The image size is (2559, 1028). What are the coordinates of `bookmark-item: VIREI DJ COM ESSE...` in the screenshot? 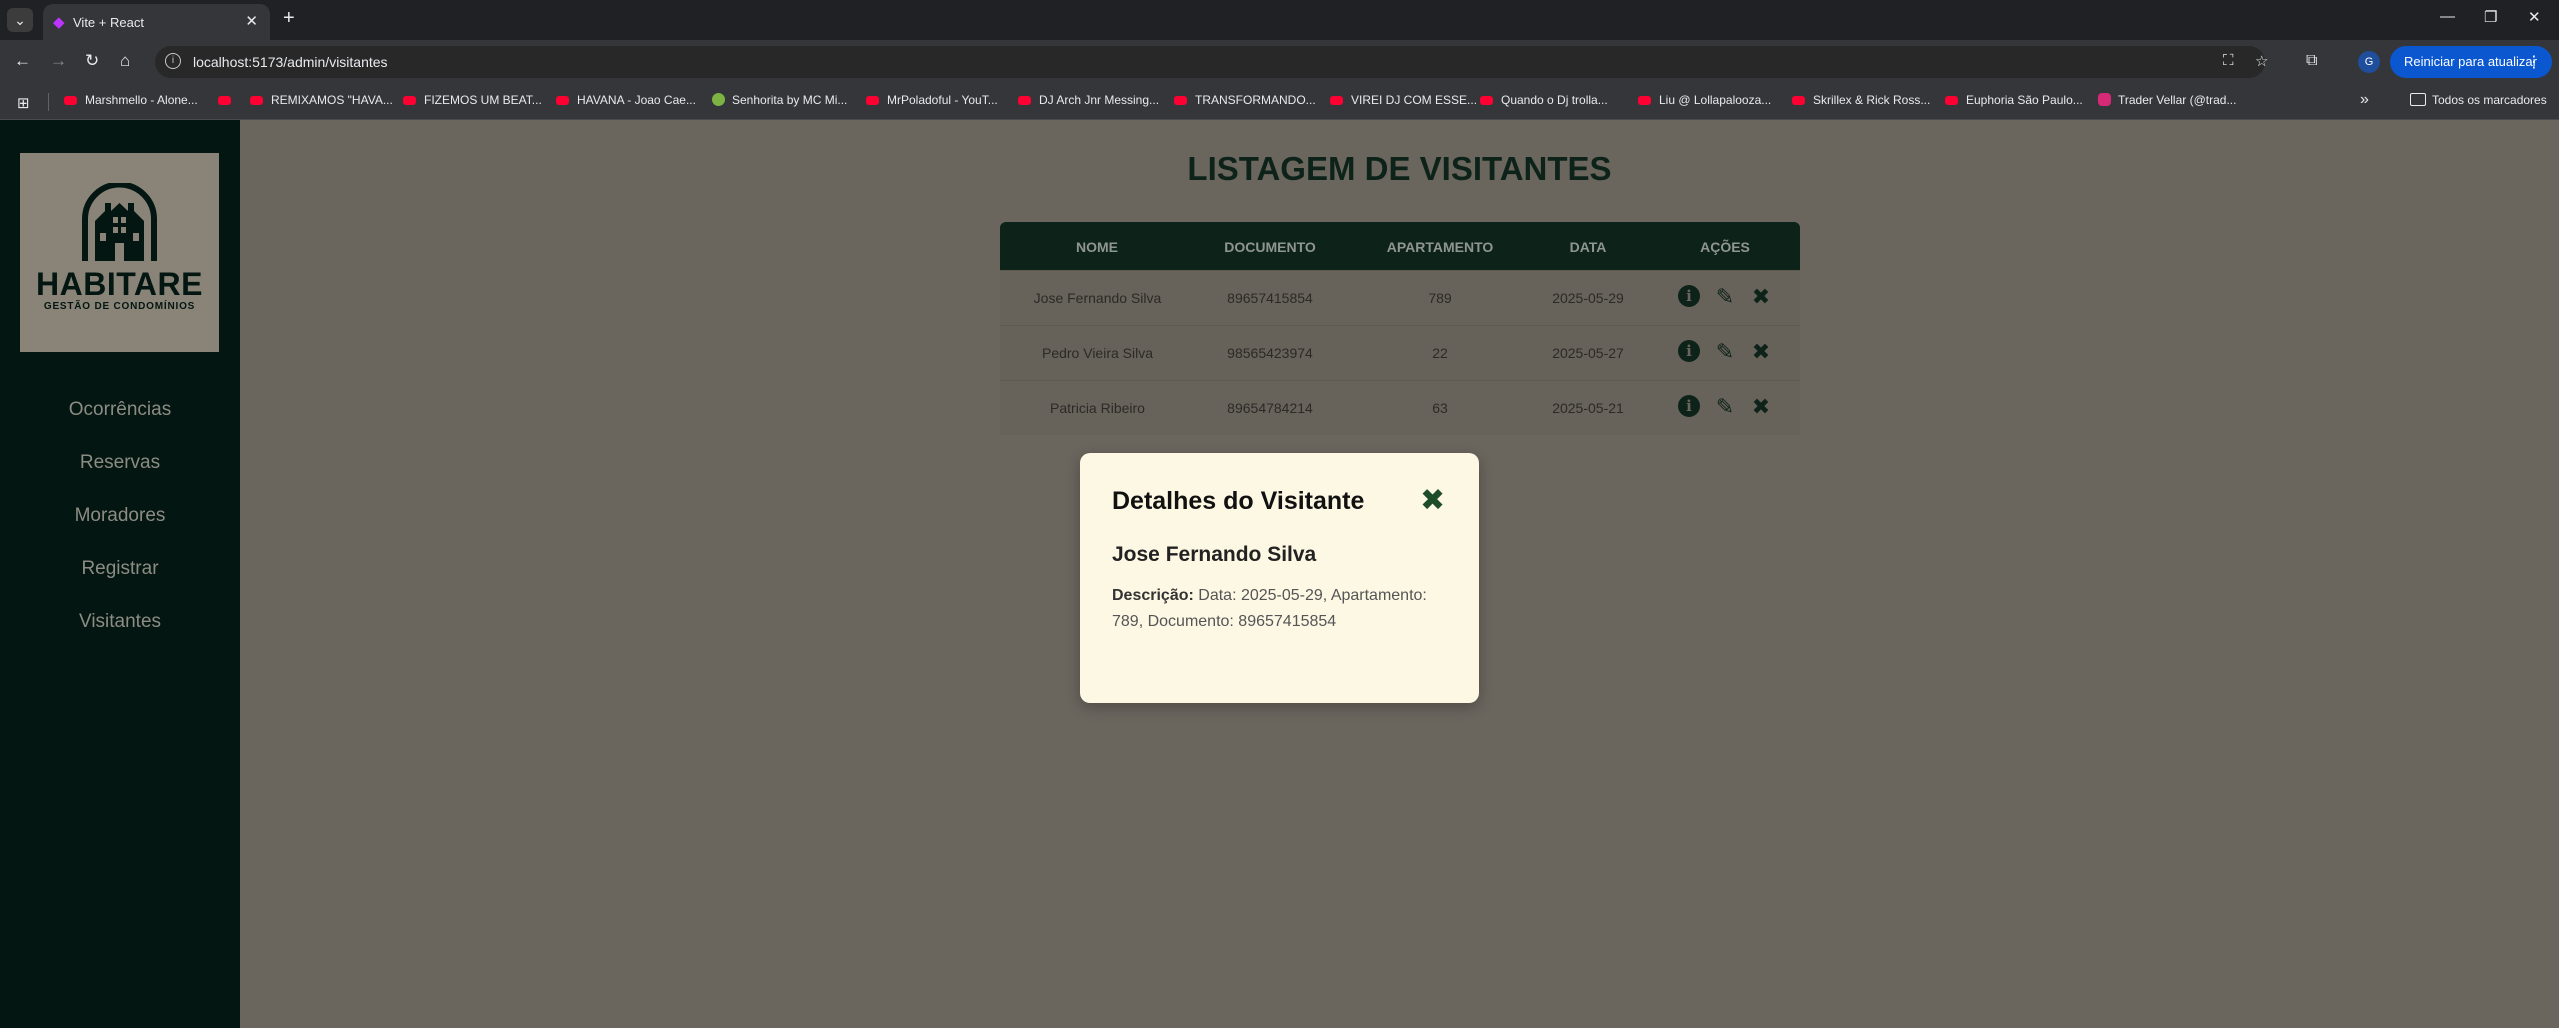 It's located at (1403, 100).